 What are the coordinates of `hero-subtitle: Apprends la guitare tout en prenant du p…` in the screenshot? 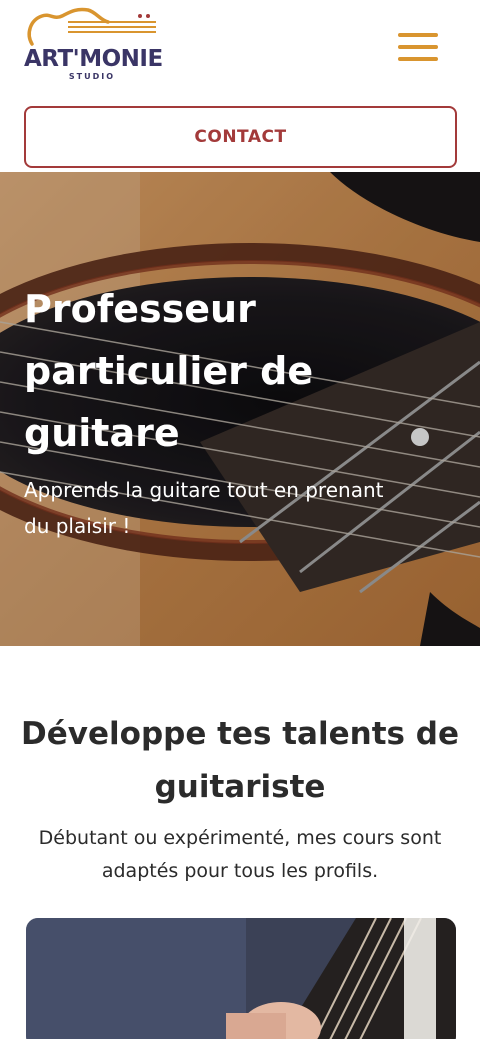 It's located at (204, 508).